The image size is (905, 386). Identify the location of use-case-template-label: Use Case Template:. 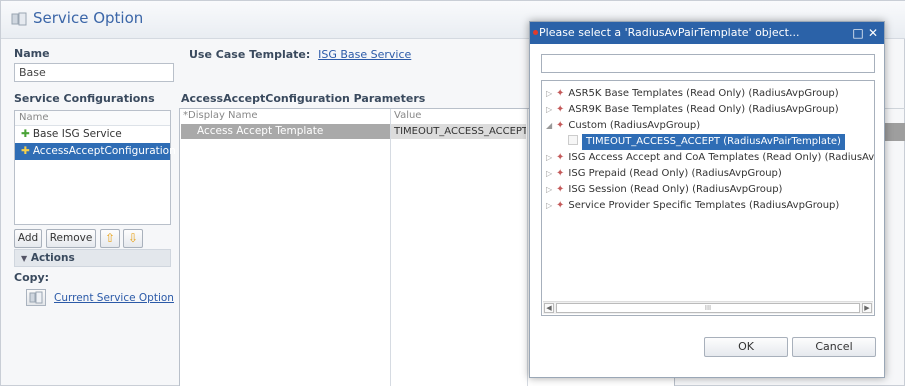
(250, 54).